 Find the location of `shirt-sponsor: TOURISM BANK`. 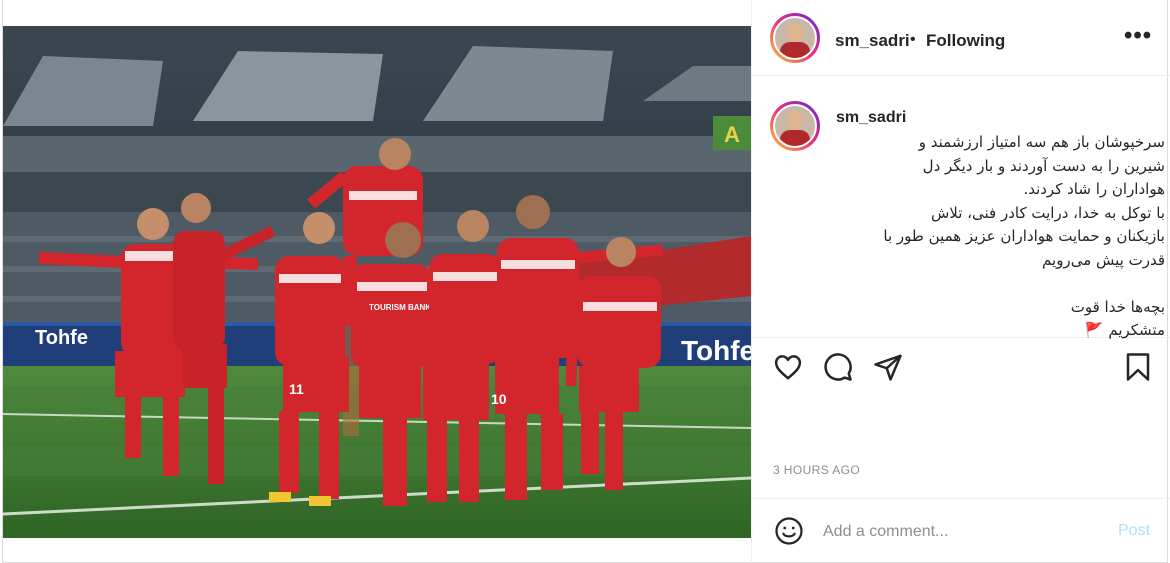

shirt-sponsor: TOURISM BANK is located at coordinates (400, 307).